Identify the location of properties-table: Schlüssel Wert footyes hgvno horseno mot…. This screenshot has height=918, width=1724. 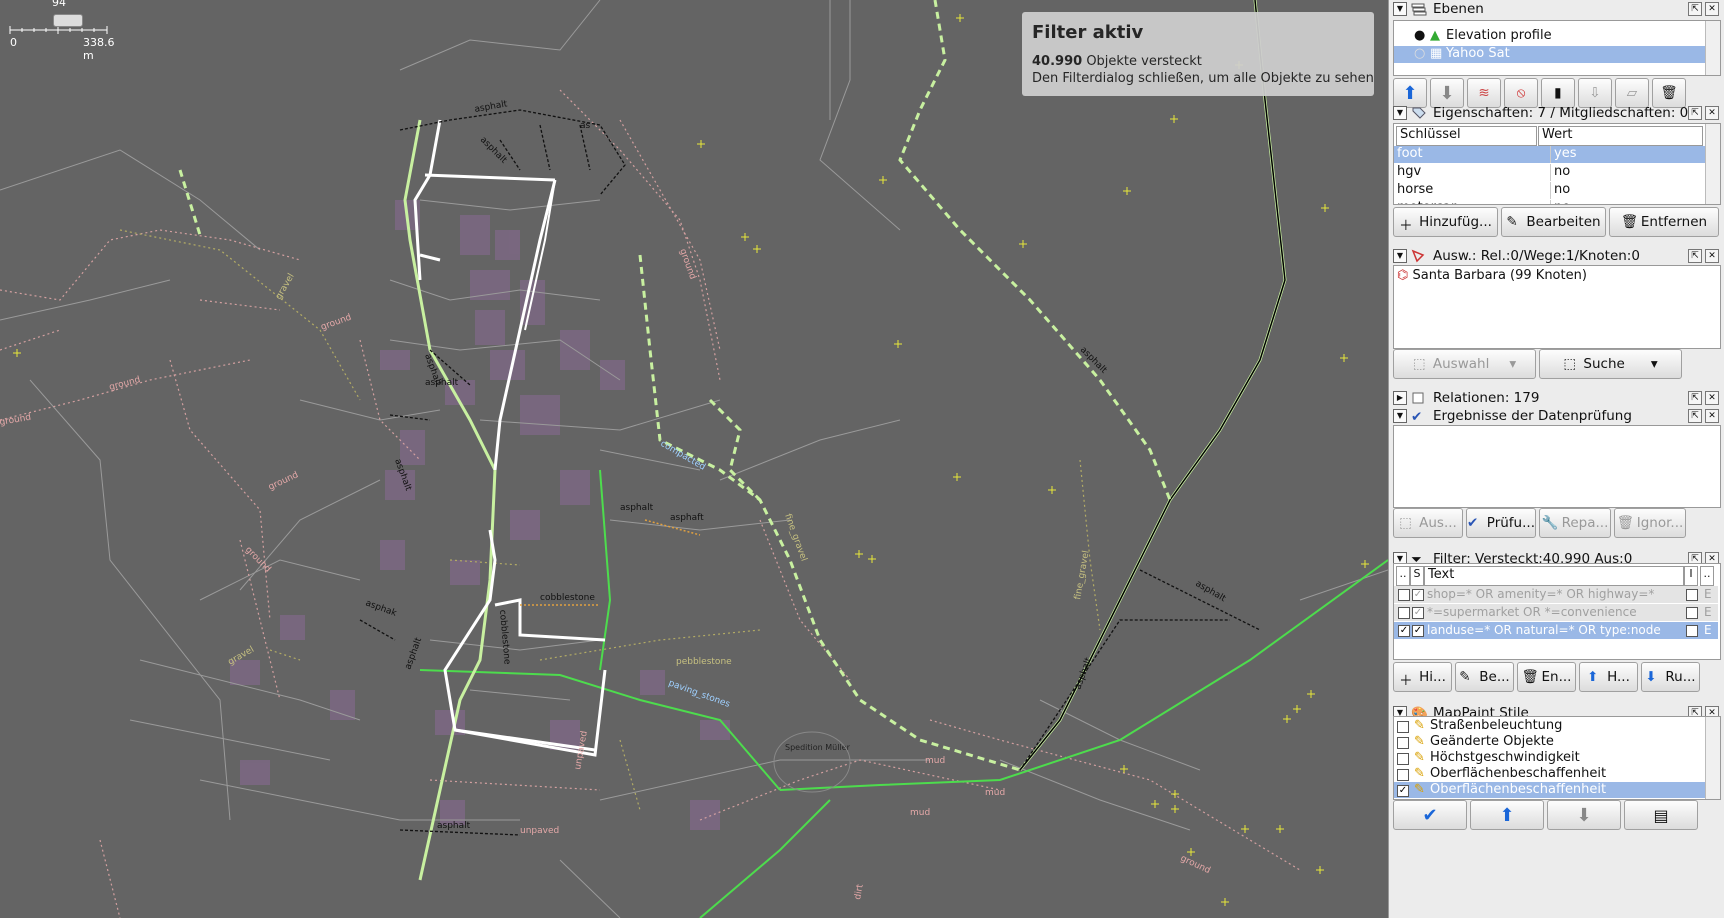
(1557, 164).